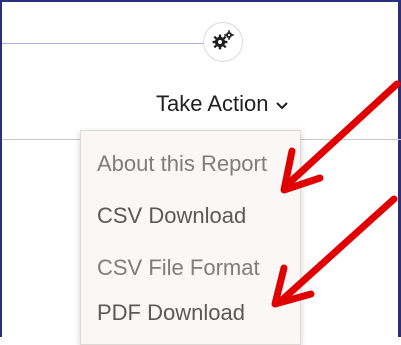 The height and width of the screenshot is (345, 401). Describe the element at coordinates (282, 106) in the screenshot. I see `chevron-down-icon` at that location.